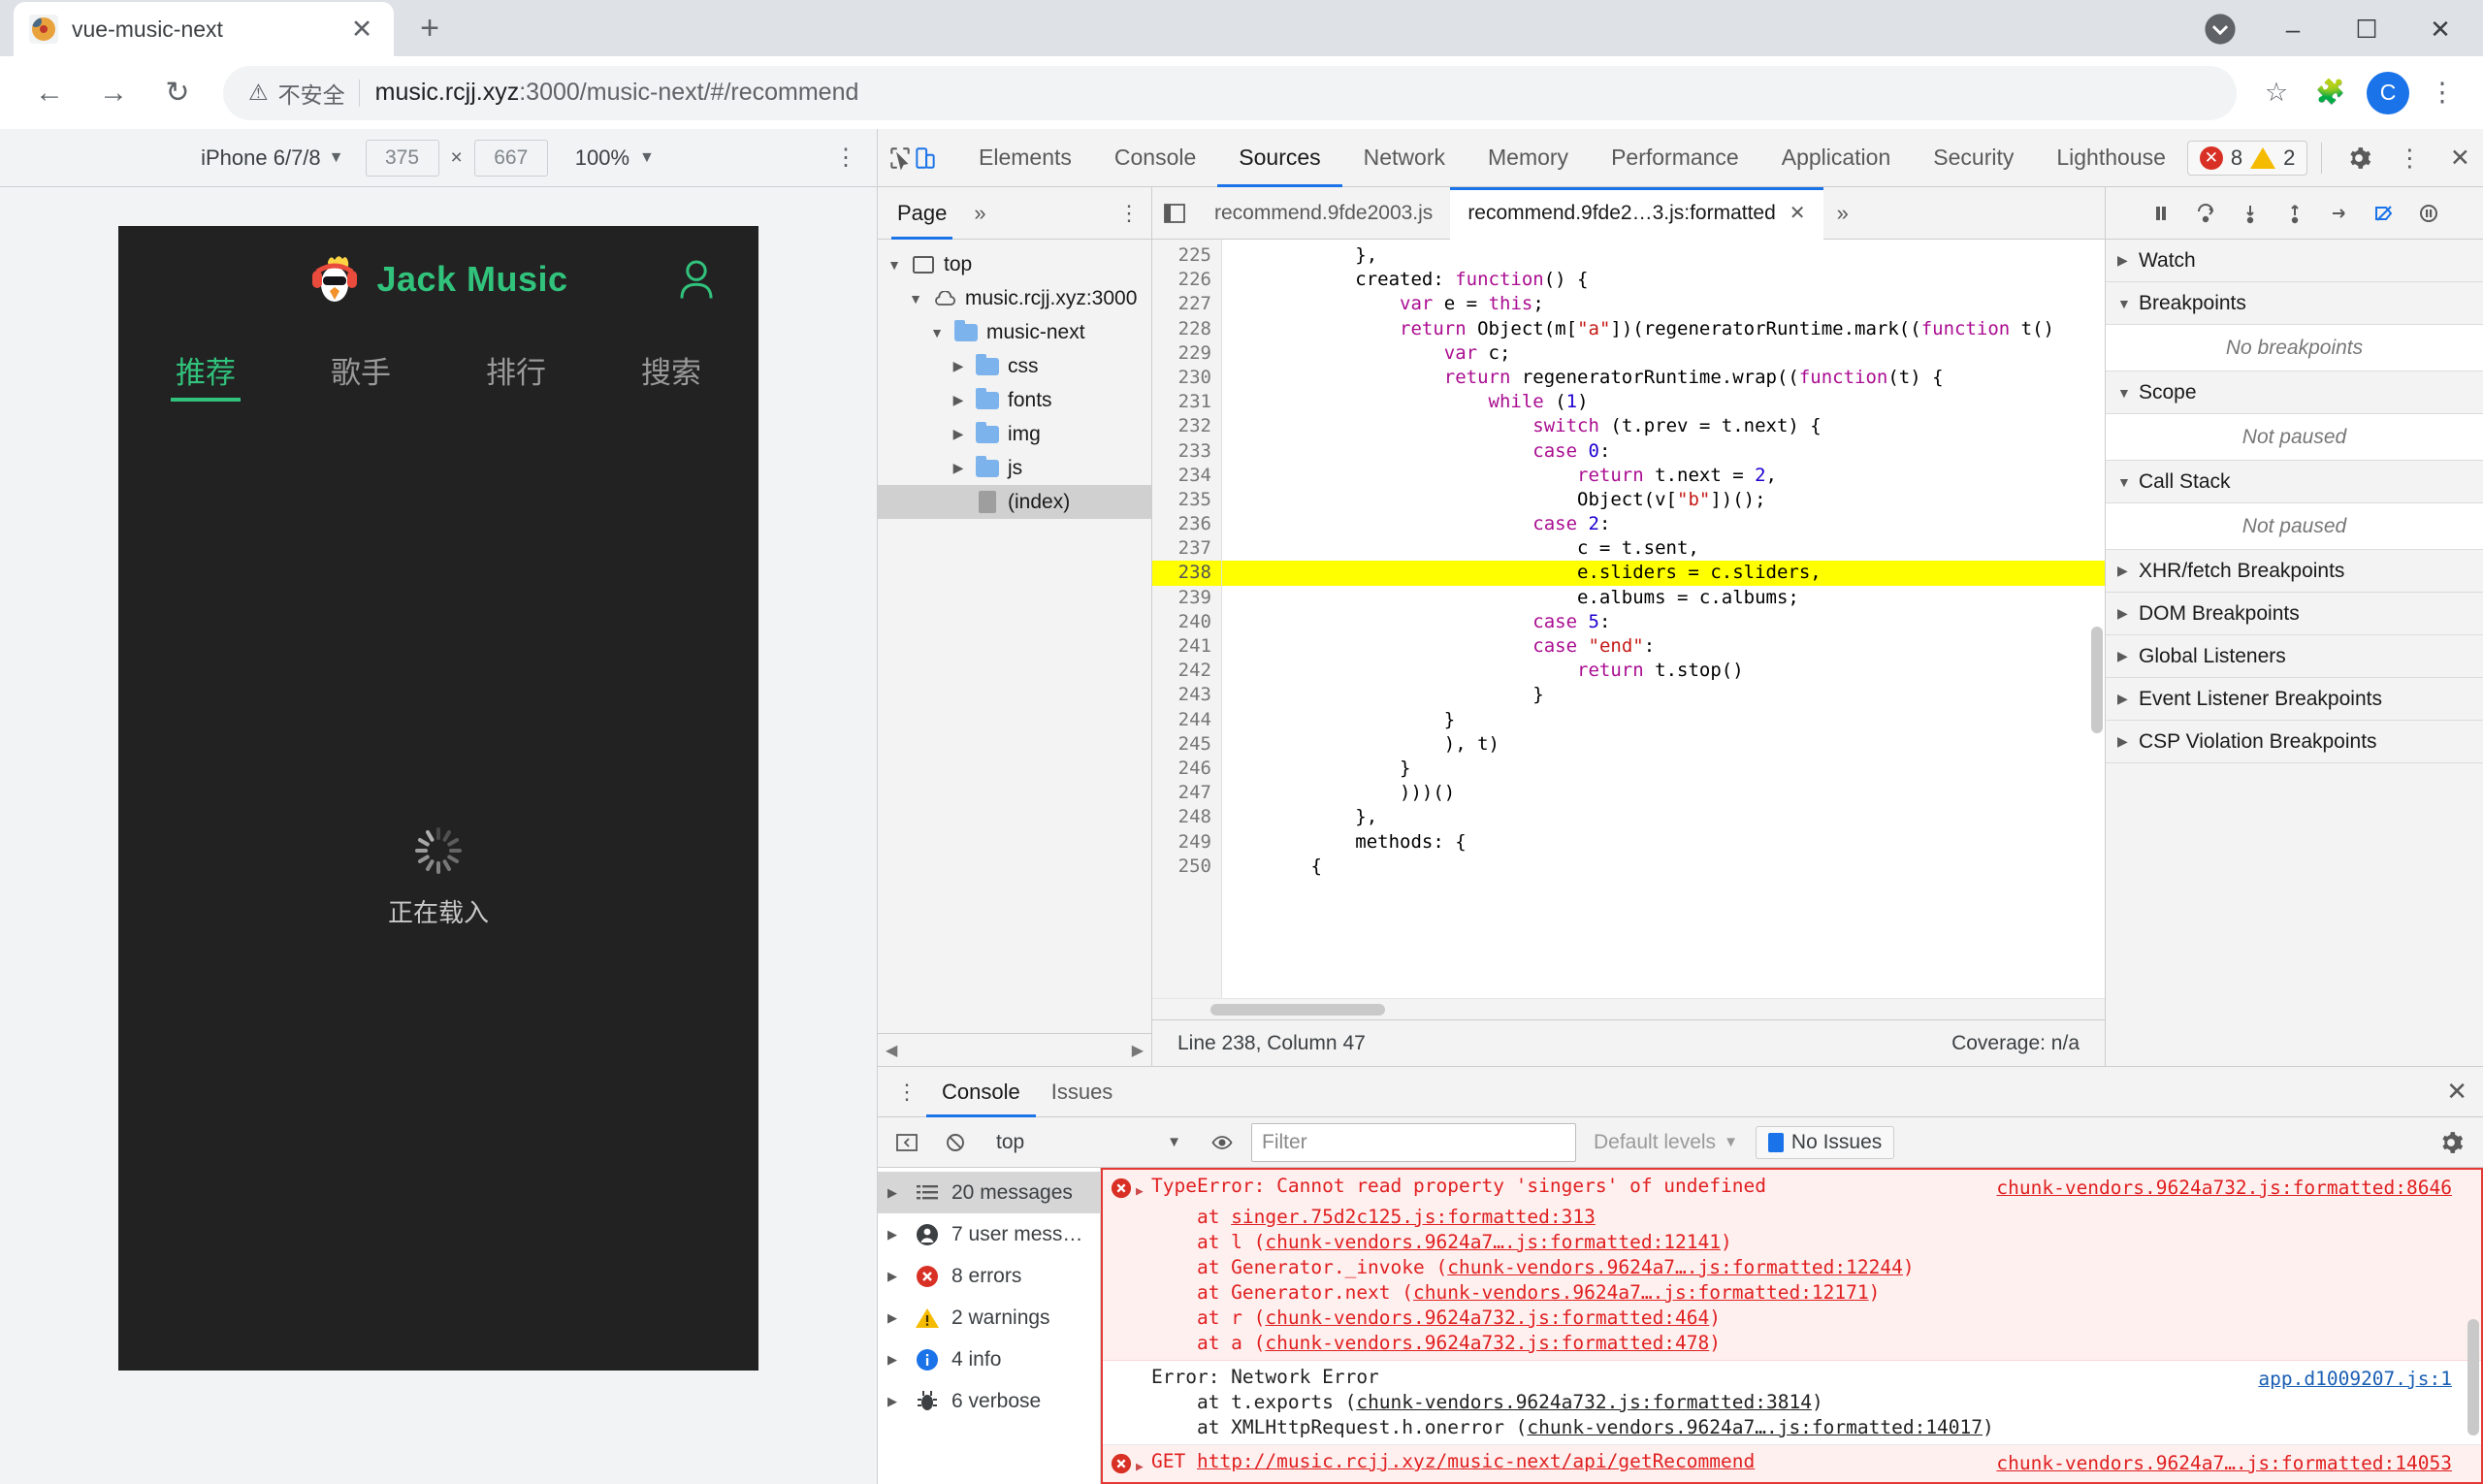 The width and height of the screenshot is (2483, 1484). What do you see at coordinates (337, 158) in the screenshot?
I see `chevron-down-icon: ▼` at bounding box center [337, 158].